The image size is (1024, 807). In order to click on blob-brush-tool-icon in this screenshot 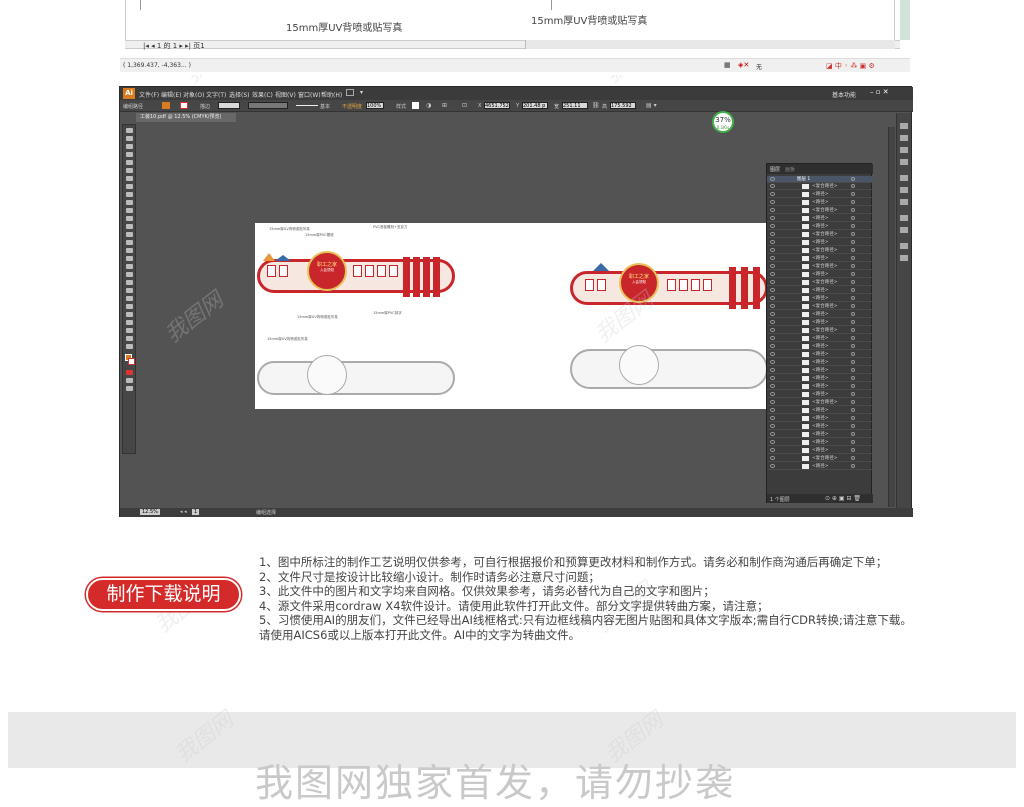, I will do `click(129, 210)`.